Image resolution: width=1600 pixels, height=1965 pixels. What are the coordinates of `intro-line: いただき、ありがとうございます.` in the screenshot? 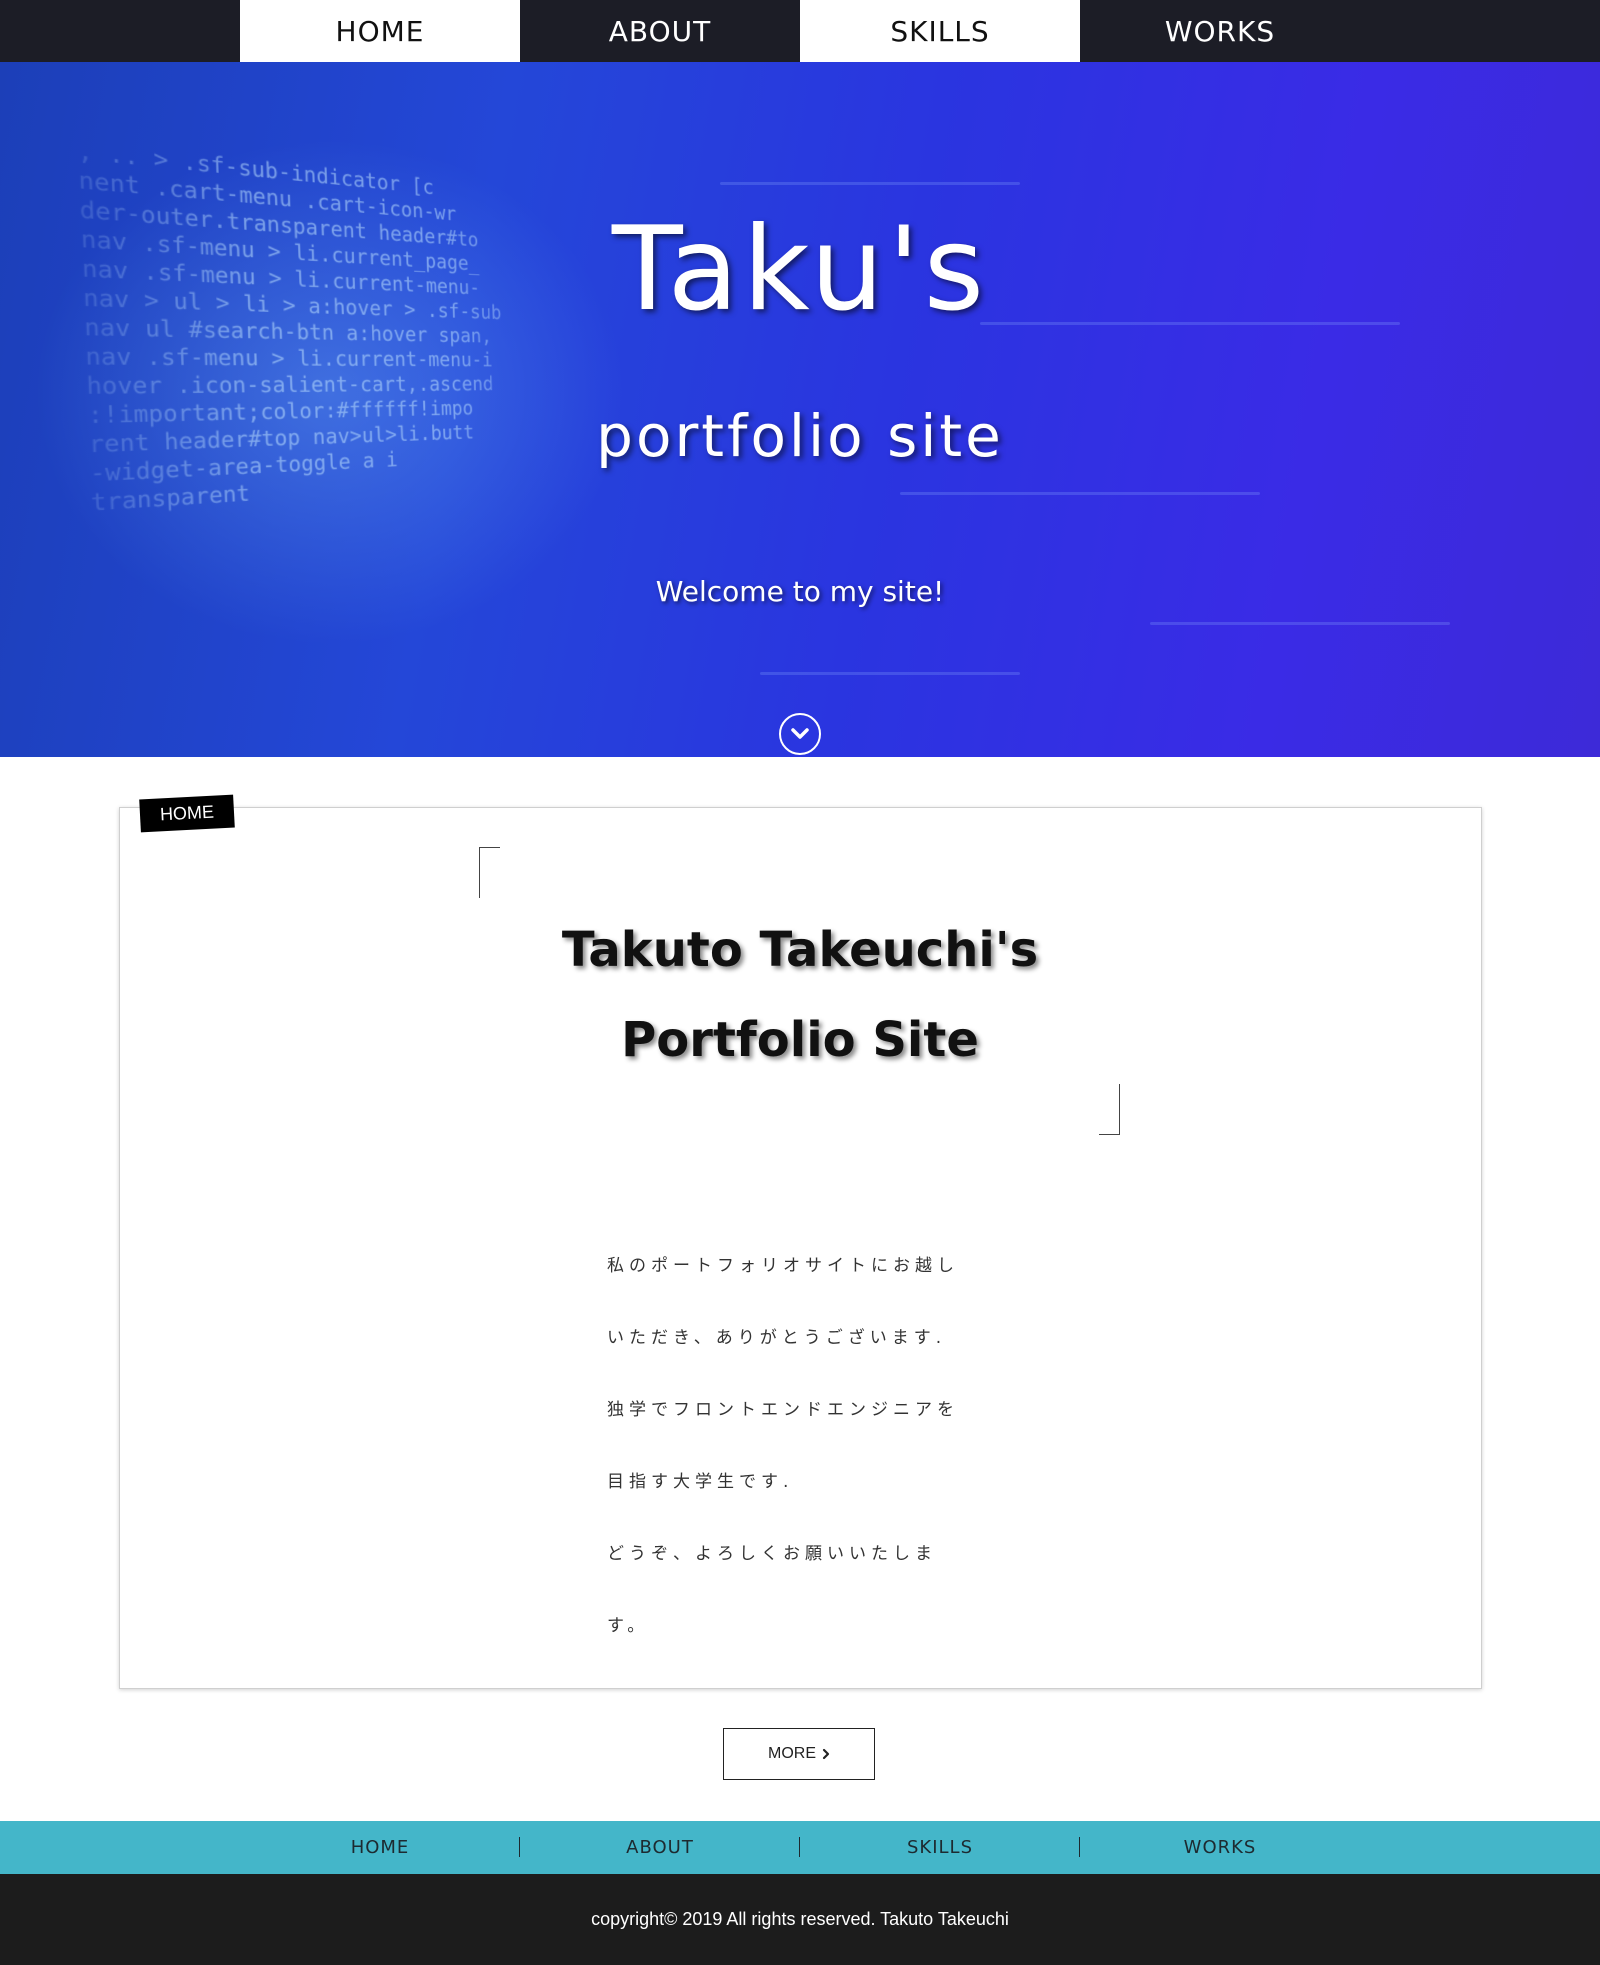 It's located at (777, 1338).